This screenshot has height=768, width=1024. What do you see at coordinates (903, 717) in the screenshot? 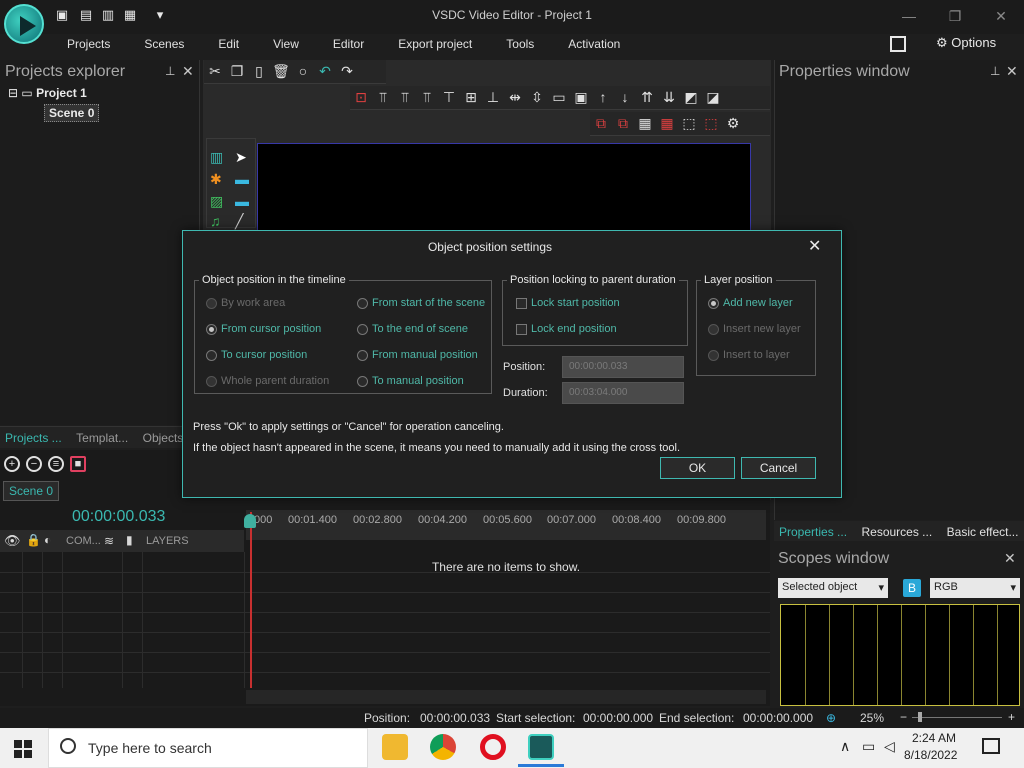
I see `zoom-out-small-icon: −` at bounding box center [903, 717].